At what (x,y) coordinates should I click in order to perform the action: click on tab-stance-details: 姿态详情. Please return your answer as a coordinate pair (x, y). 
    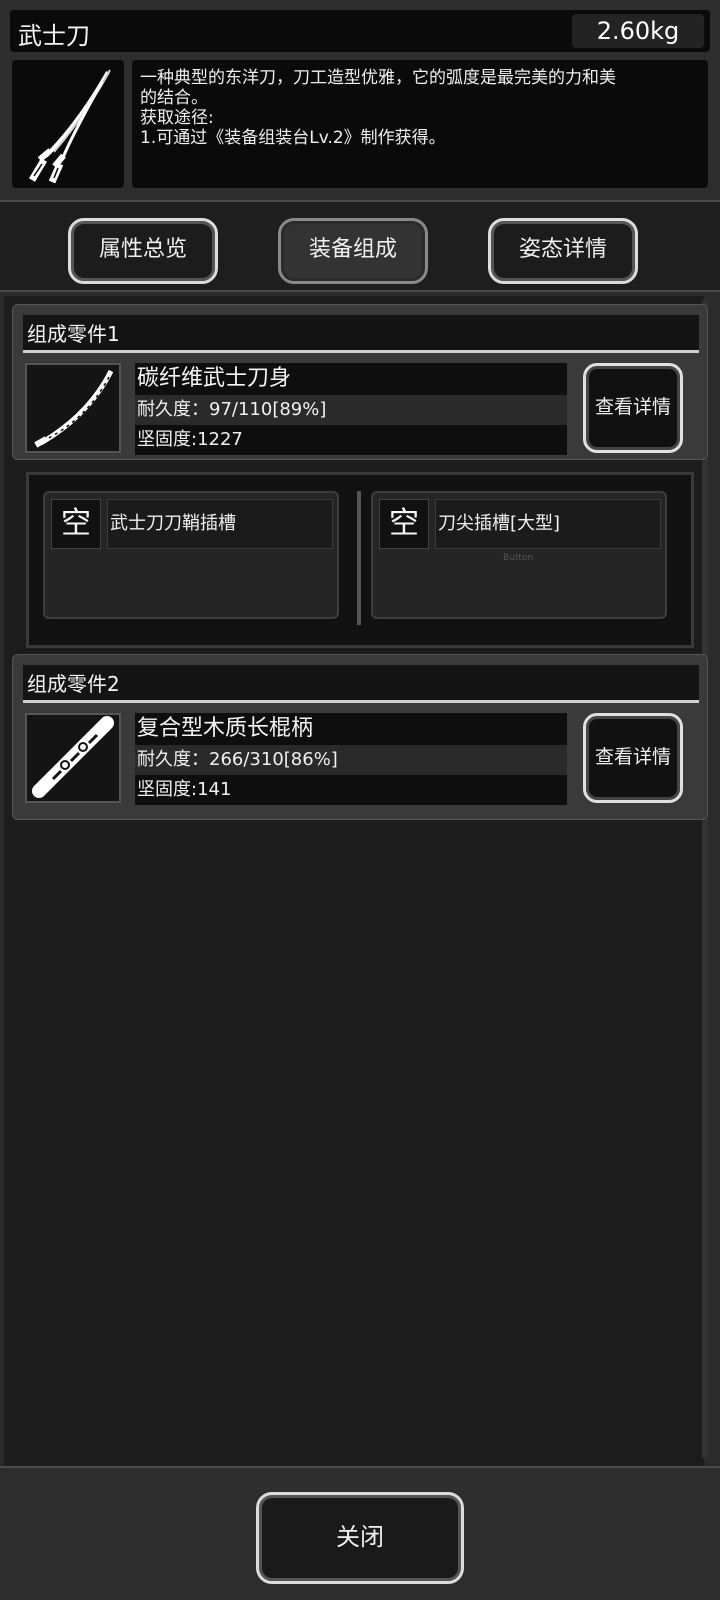
    Looking at the image, I should click on (563, 251).